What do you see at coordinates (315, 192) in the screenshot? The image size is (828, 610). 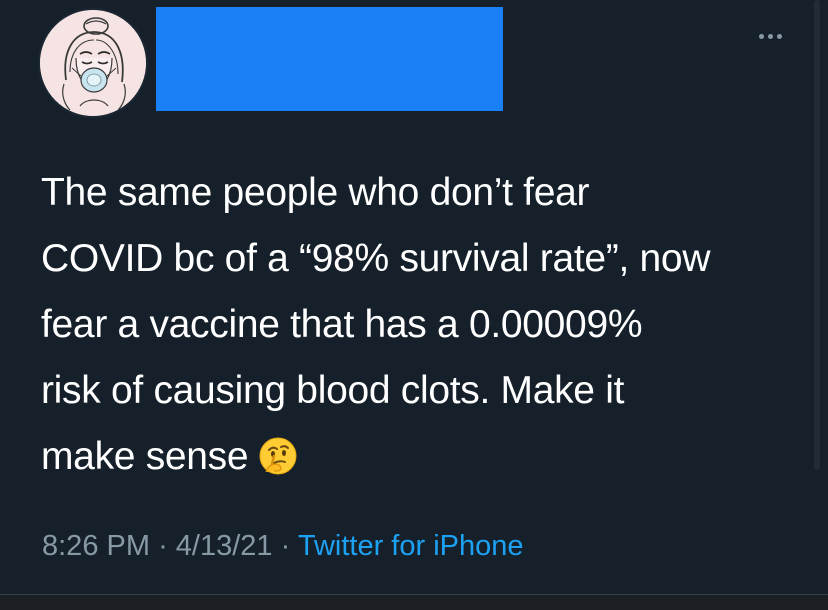 I see `tweet-text-line: The same people who don’t fear` at bounding box center [315, 192].